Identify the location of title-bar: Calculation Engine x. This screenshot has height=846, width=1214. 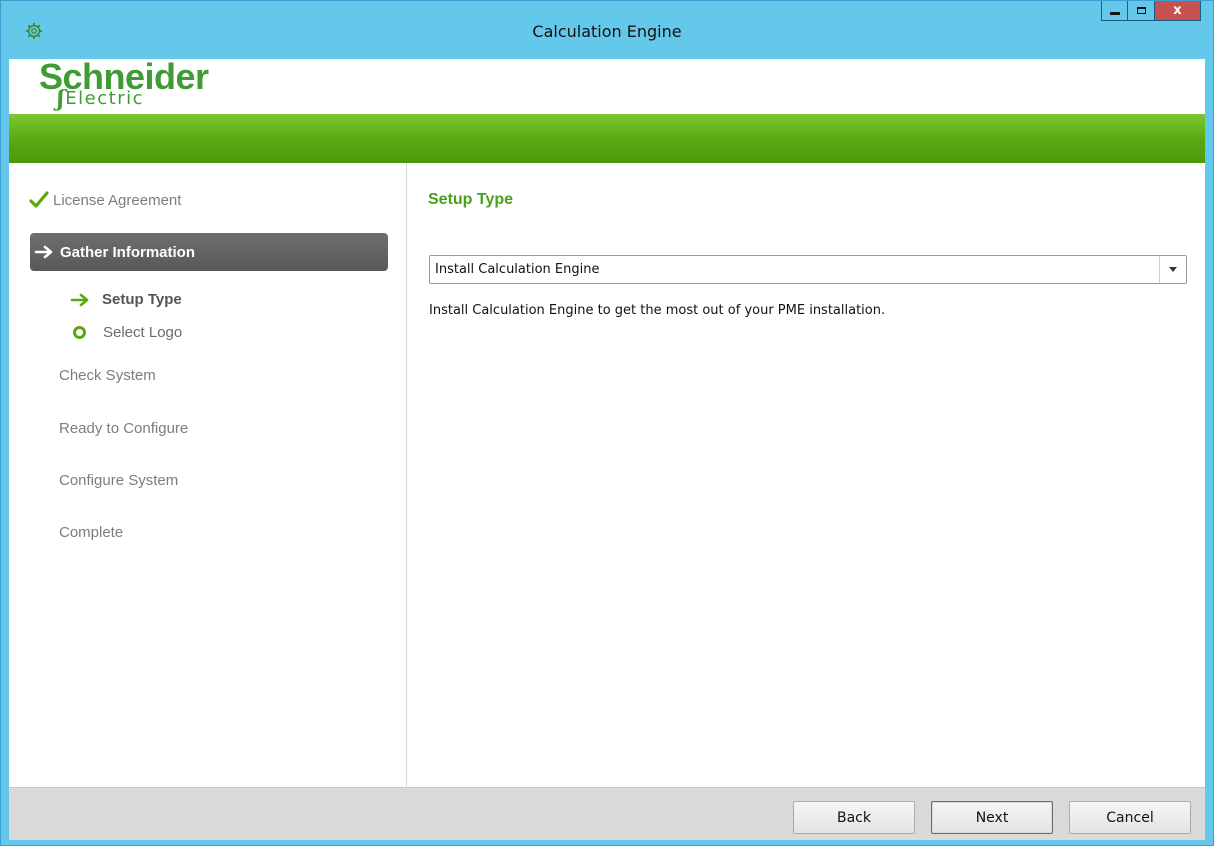
(607, 30).